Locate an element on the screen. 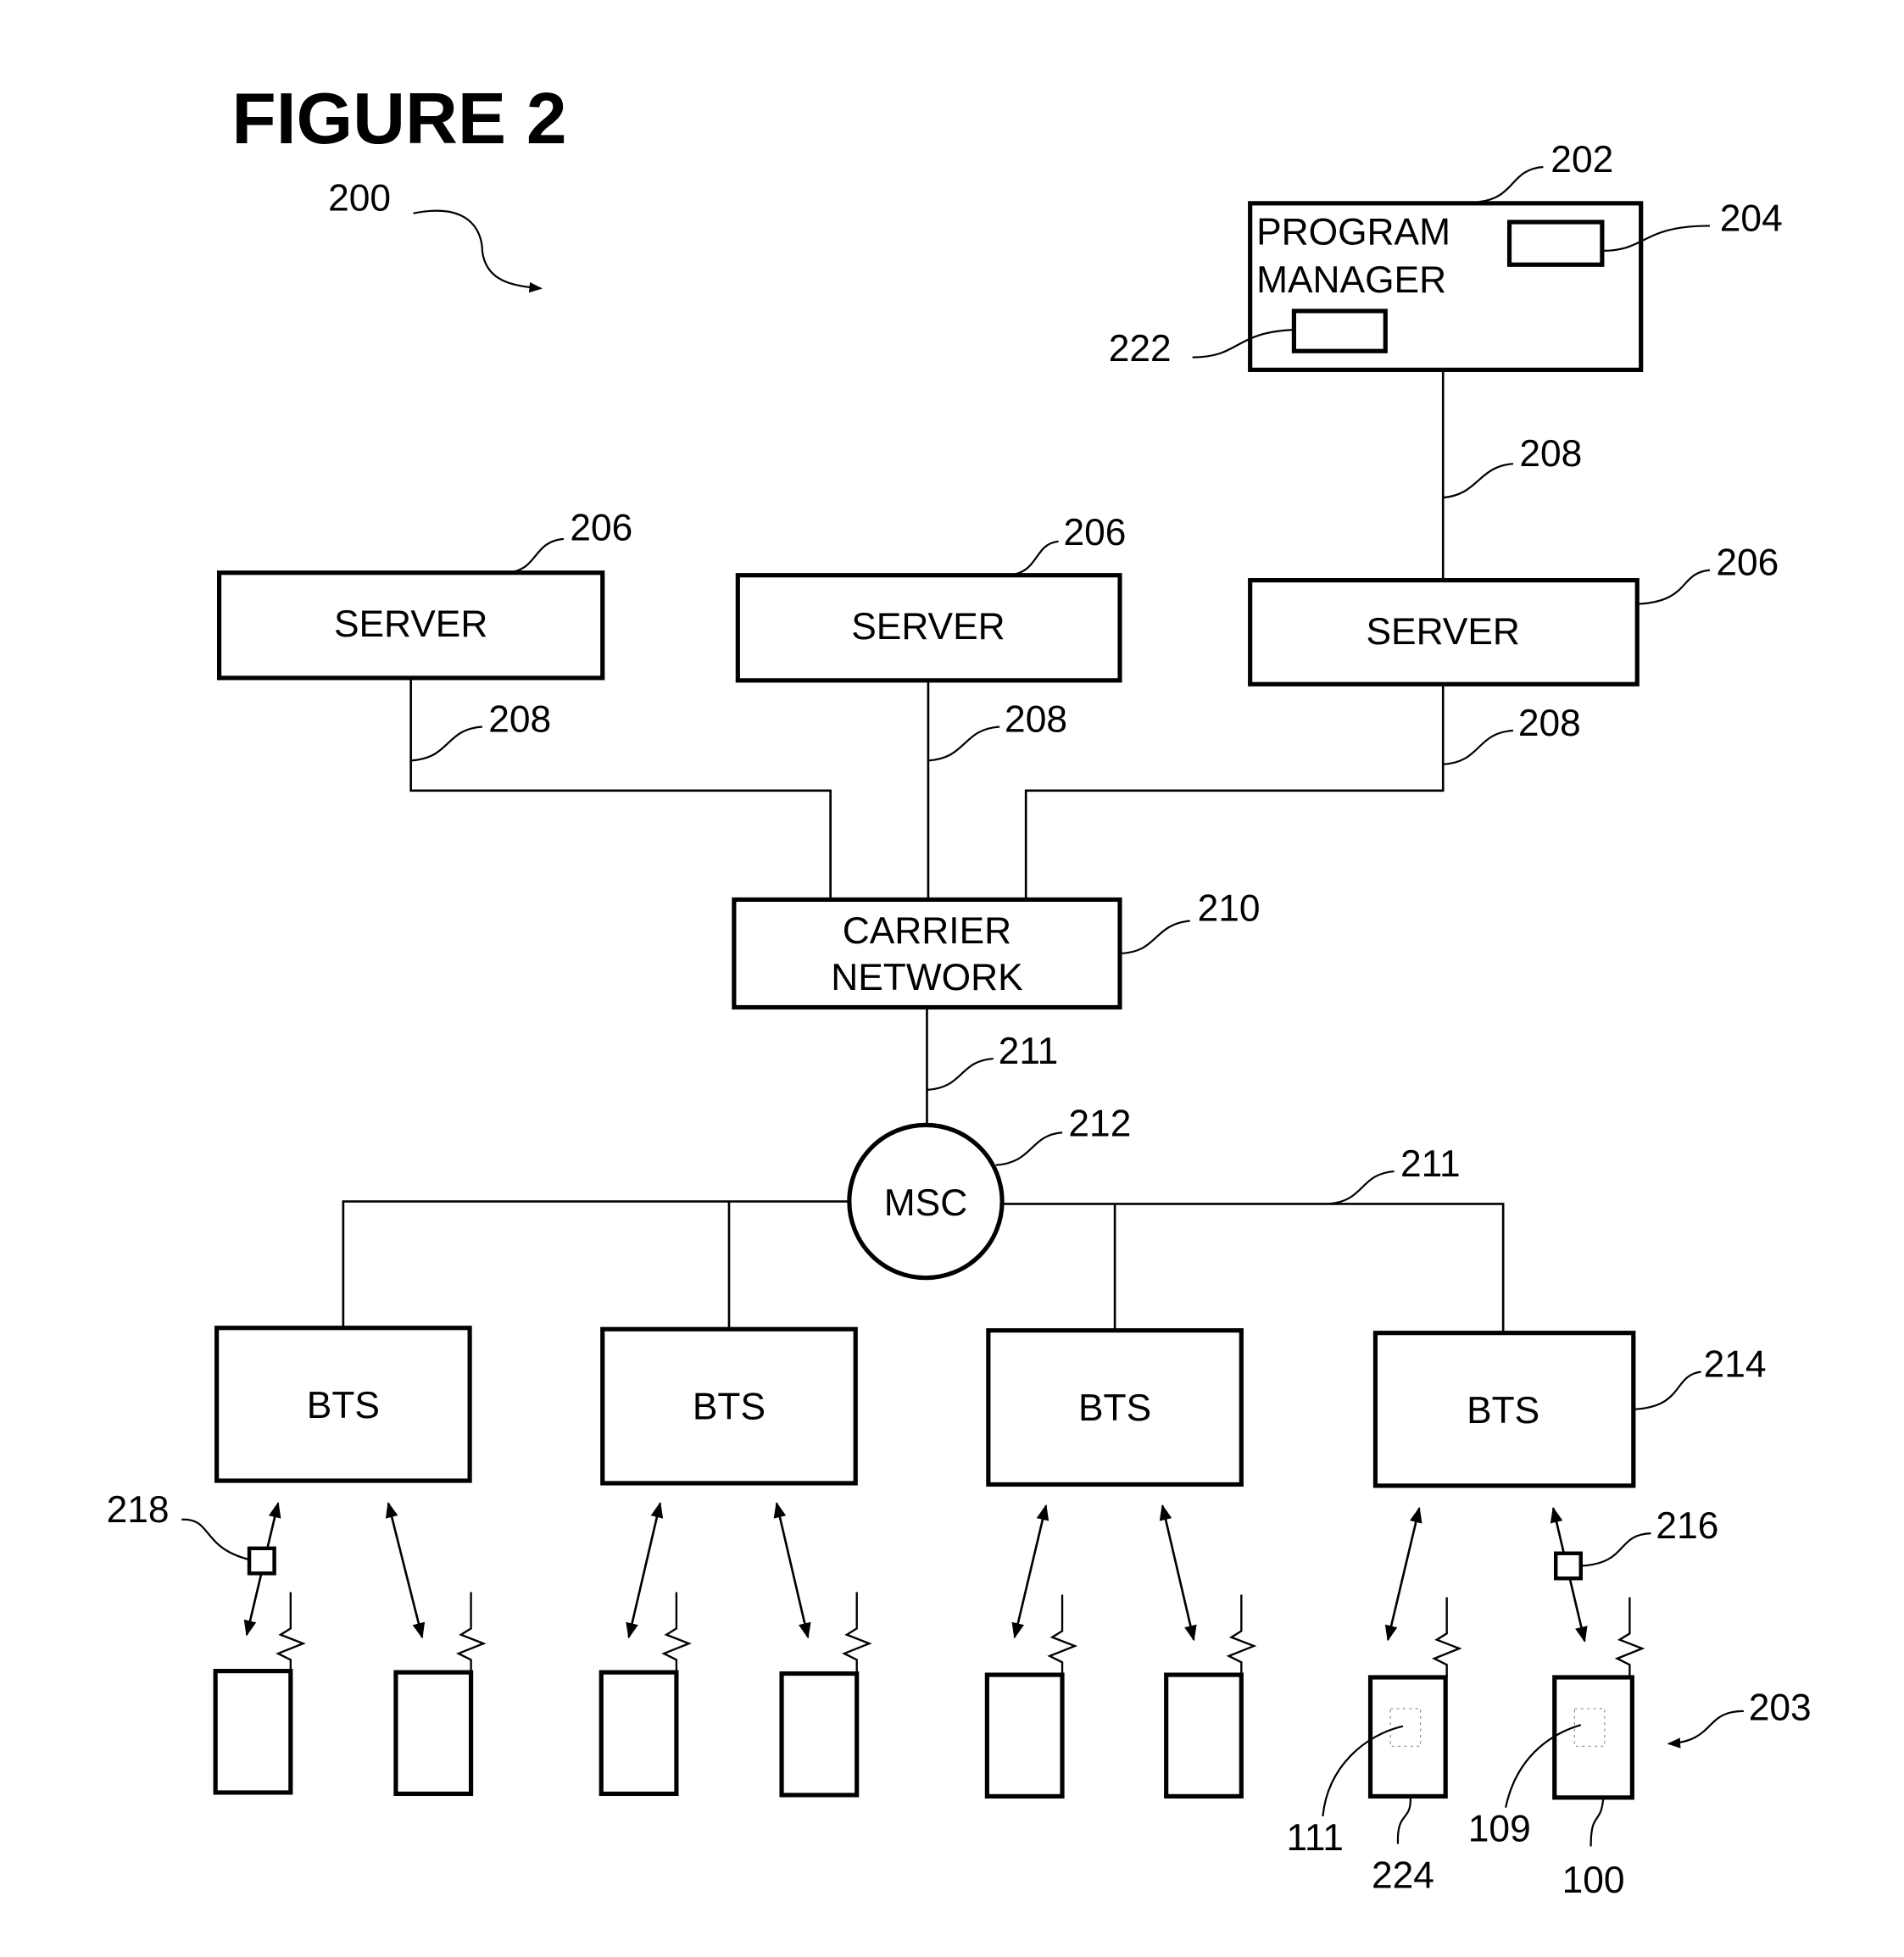 The width and height of the screenshot is (1904, 1957). bts-node-2: BTS is located at coordinates (729, 1406).